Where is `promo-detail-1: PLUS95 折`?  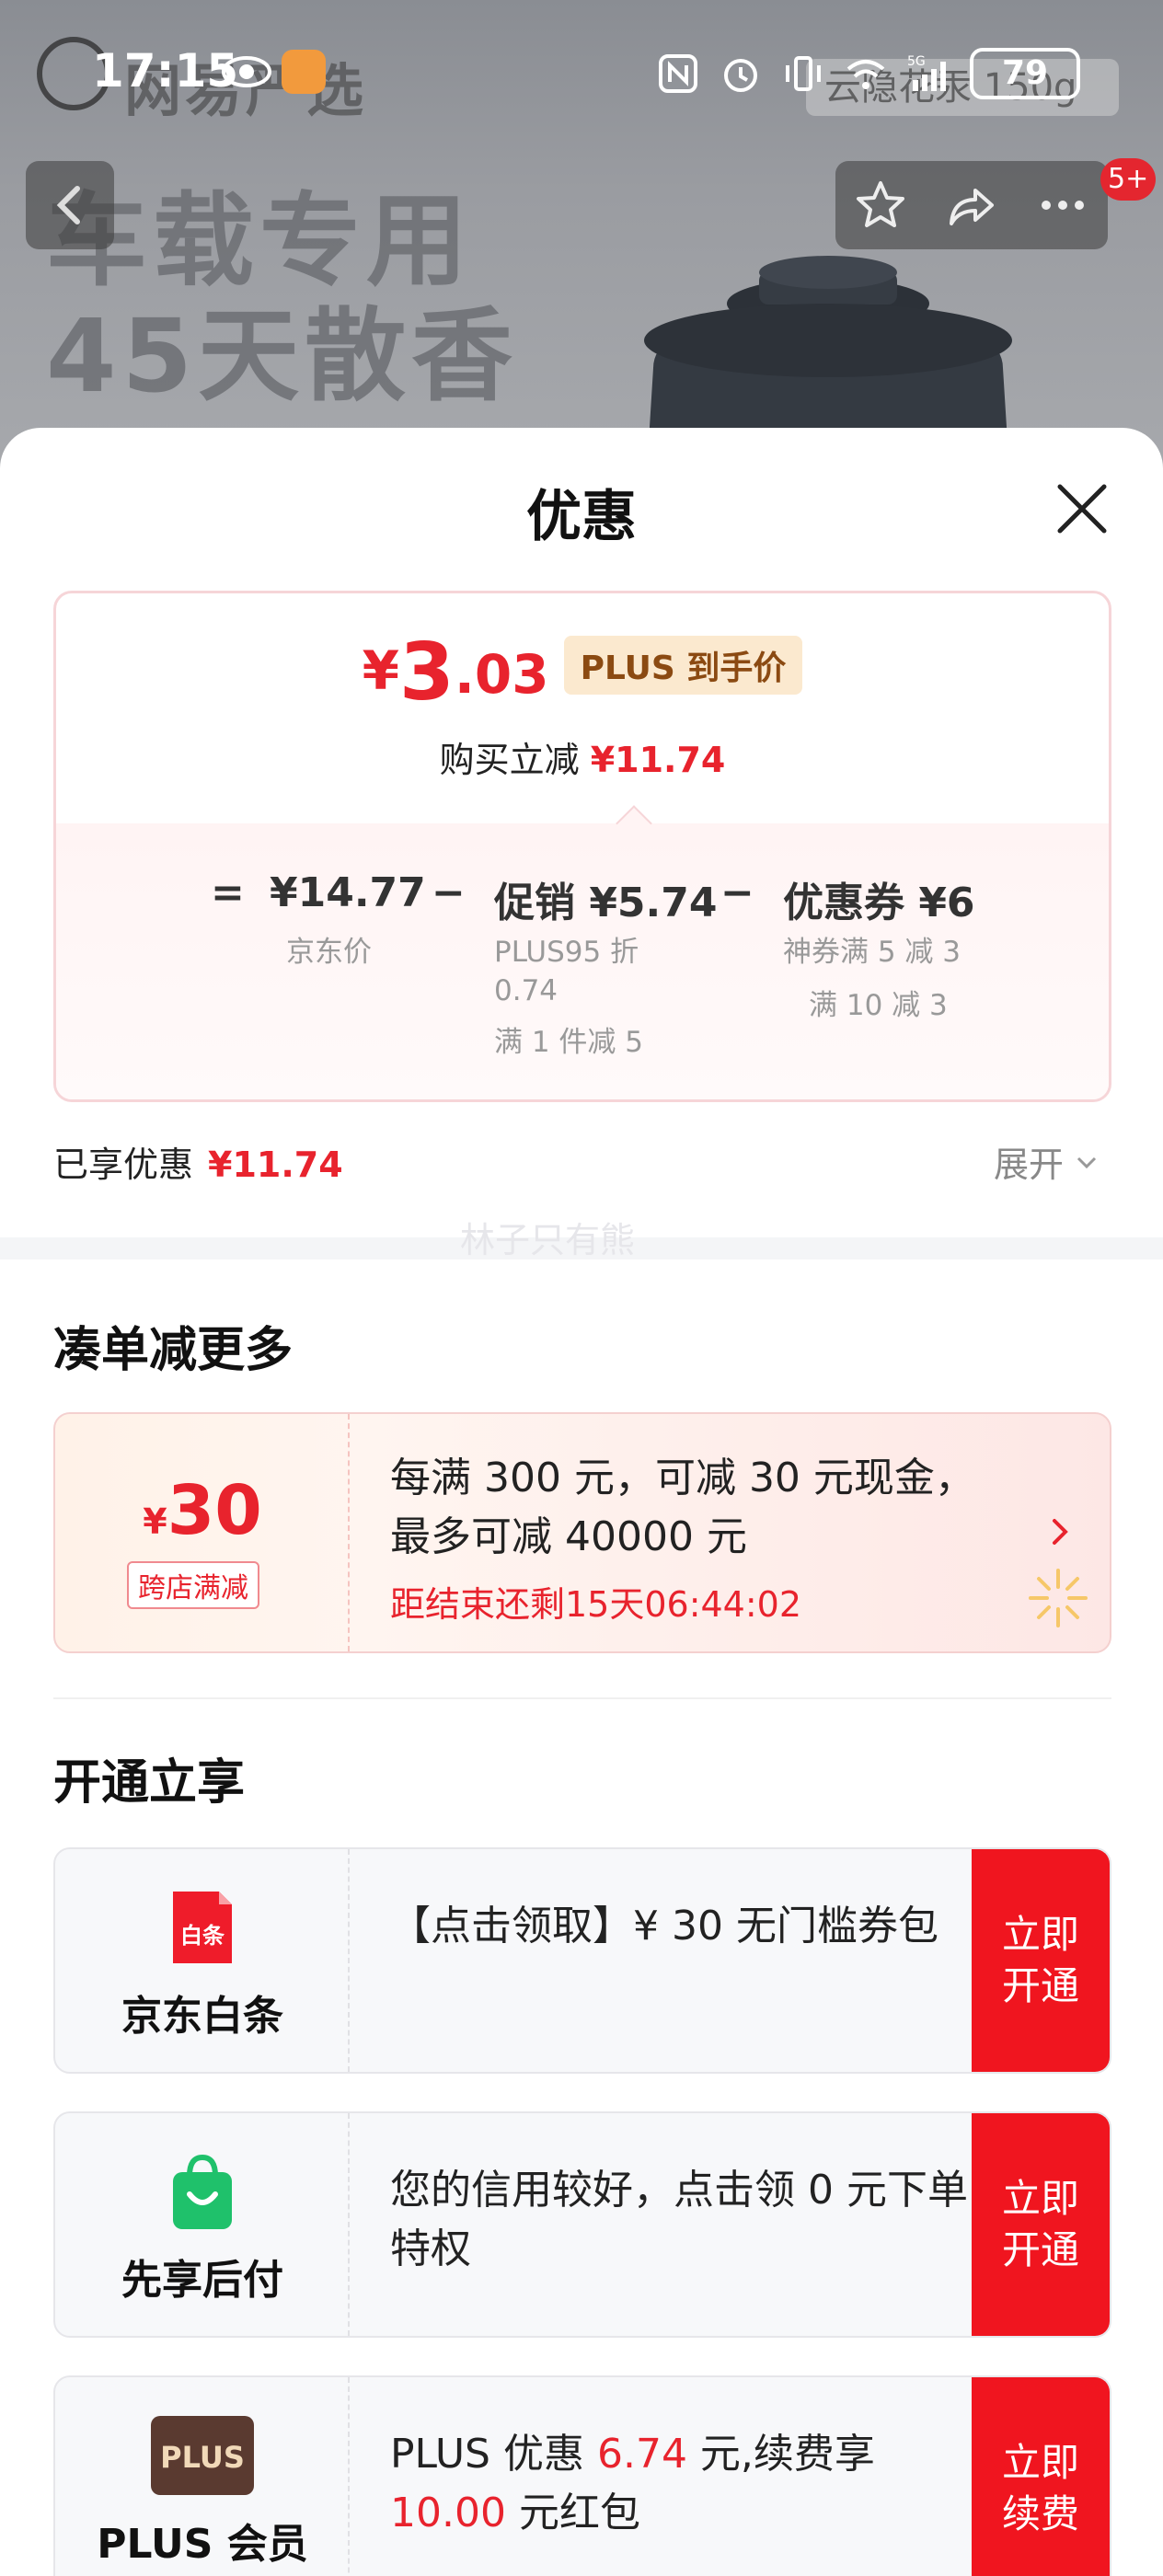 promo-detail-1: PLUS95 折 is located at coordinates (566, 952).